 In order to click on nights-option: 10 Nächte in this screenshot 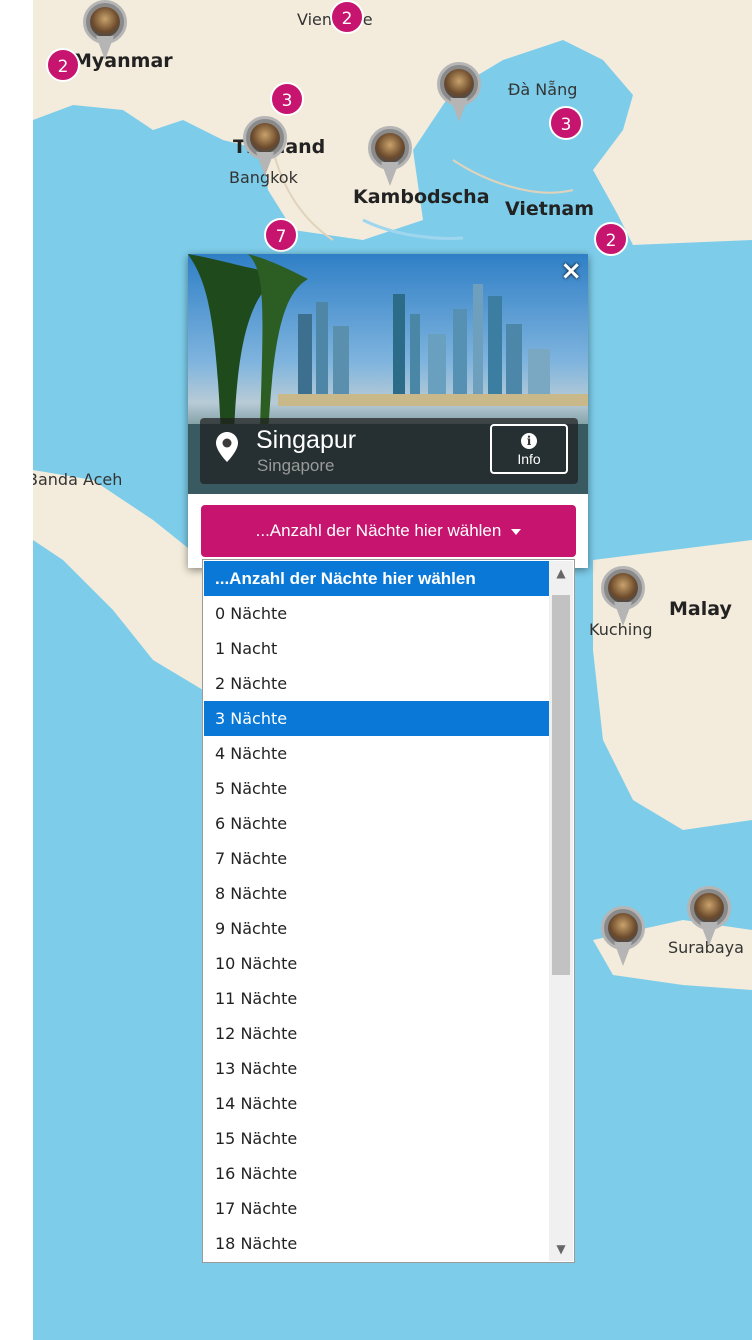, I will do `click(376, 963)`.